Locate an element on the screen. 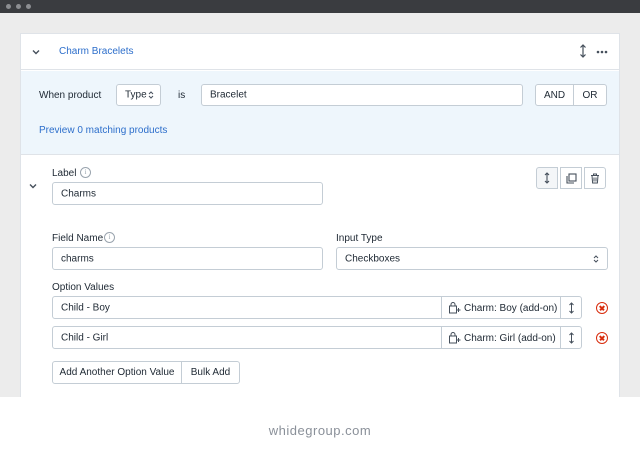 The width and height of the screenshot is (640, 456). field-collapse-chevron-icon is located at coordinates (33, 186).